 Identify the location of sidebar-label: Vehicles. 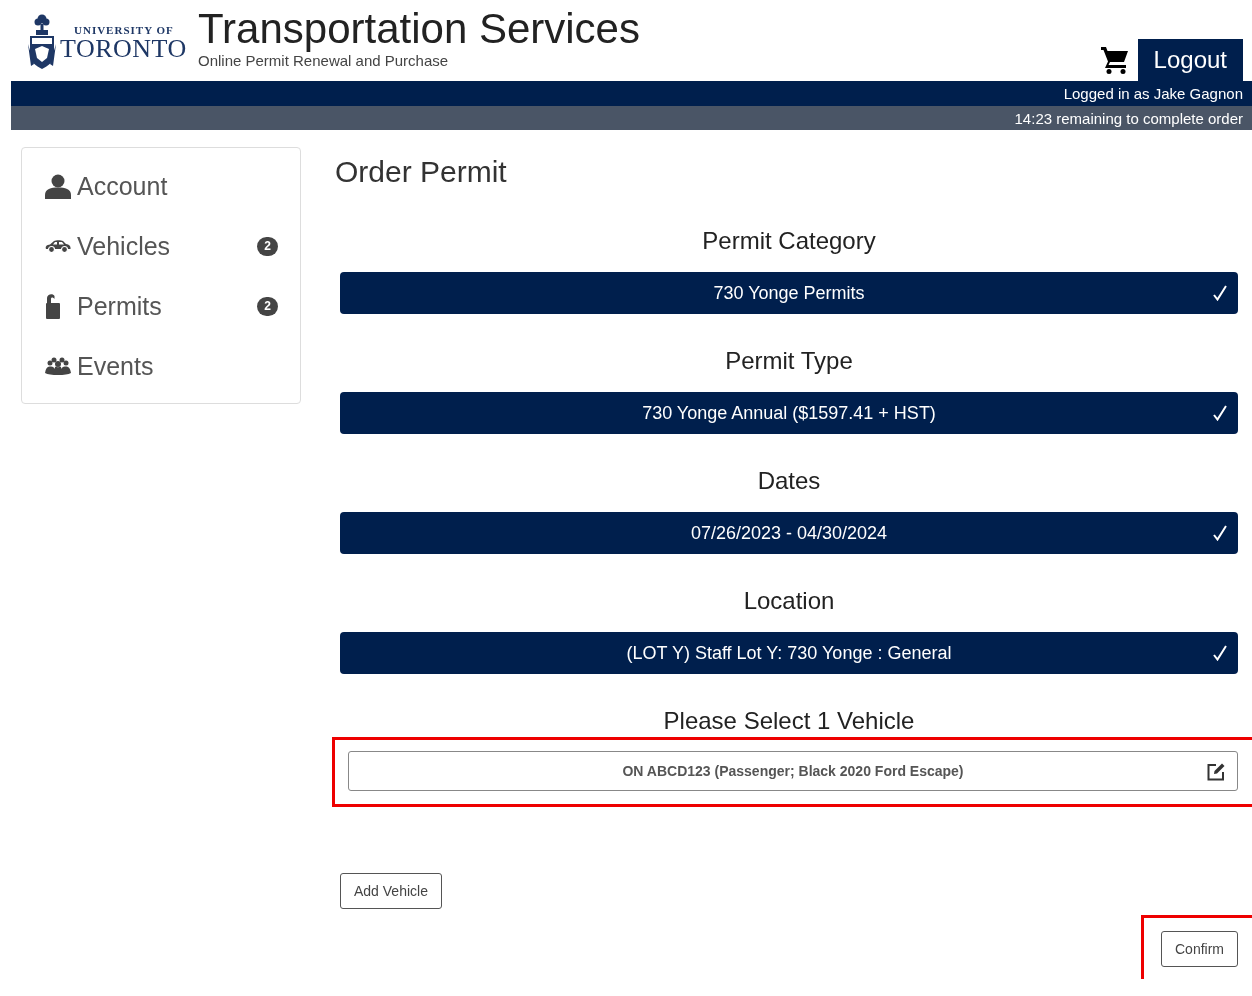
(167, 246).